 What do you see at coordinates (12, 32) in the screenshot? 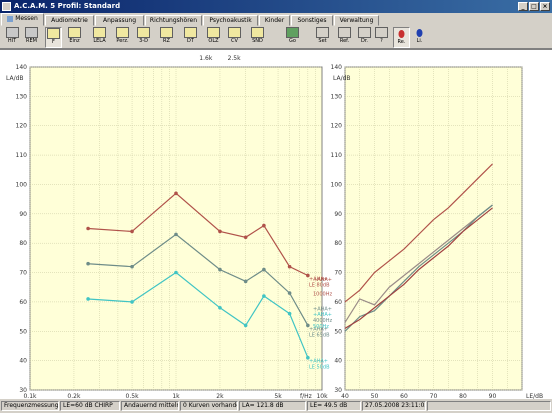
I see `hit-icon` at bounding box center [12, 32].